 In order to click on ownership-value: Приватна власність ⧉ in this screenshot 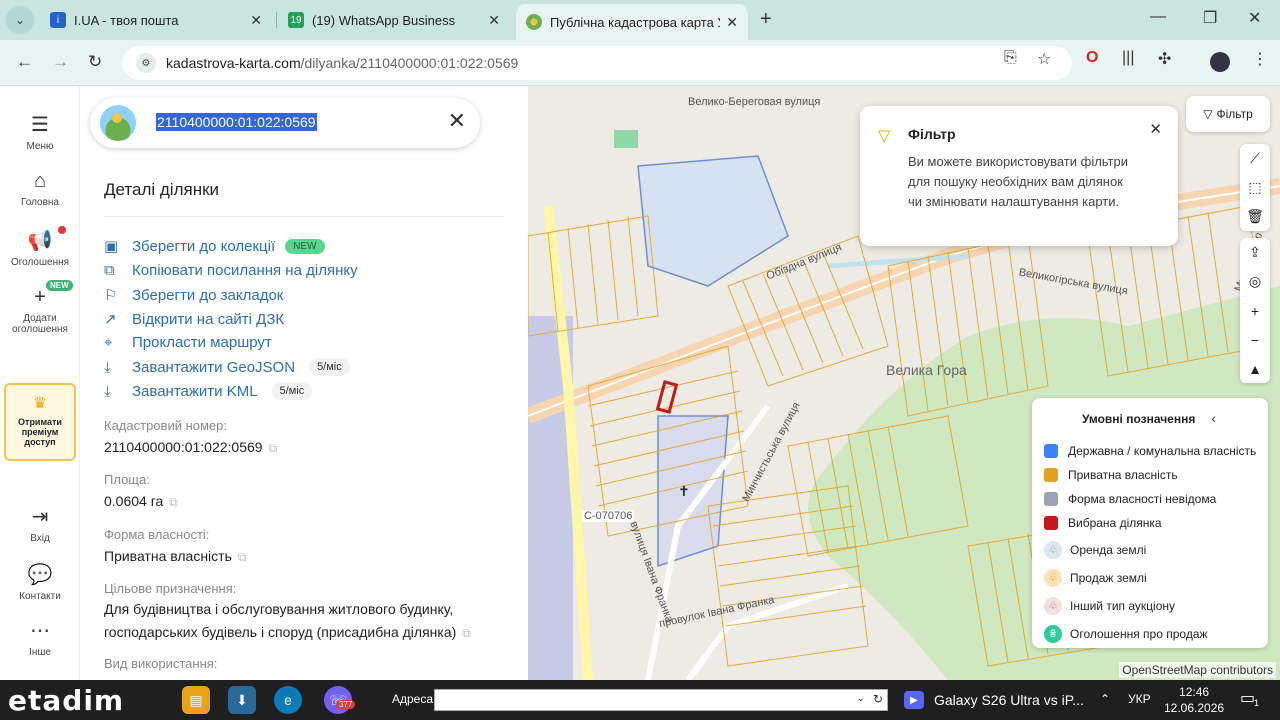, I will do `click(175, 556)`.